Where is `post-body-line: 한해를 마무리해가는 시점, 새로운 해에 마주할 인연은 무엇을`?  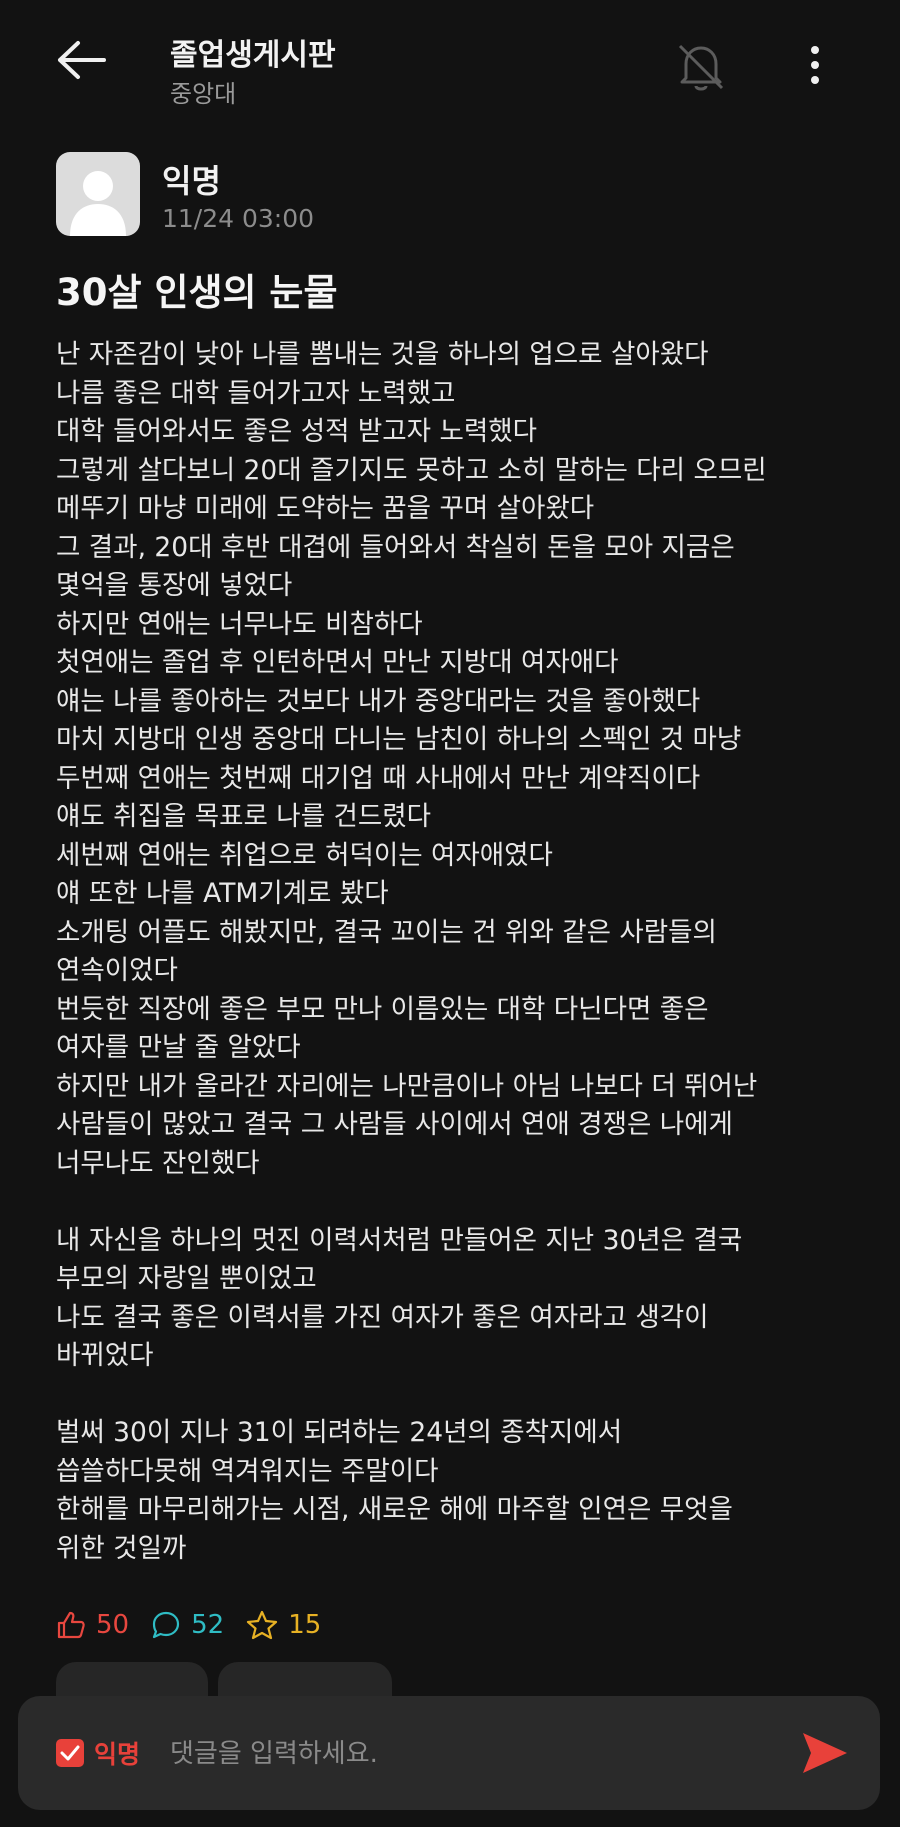 post-body-line: 한해를 마무리해가는 시점, 새로운 해에 마주할 인연은 무엇을 is located at coordinates (394, 1509).